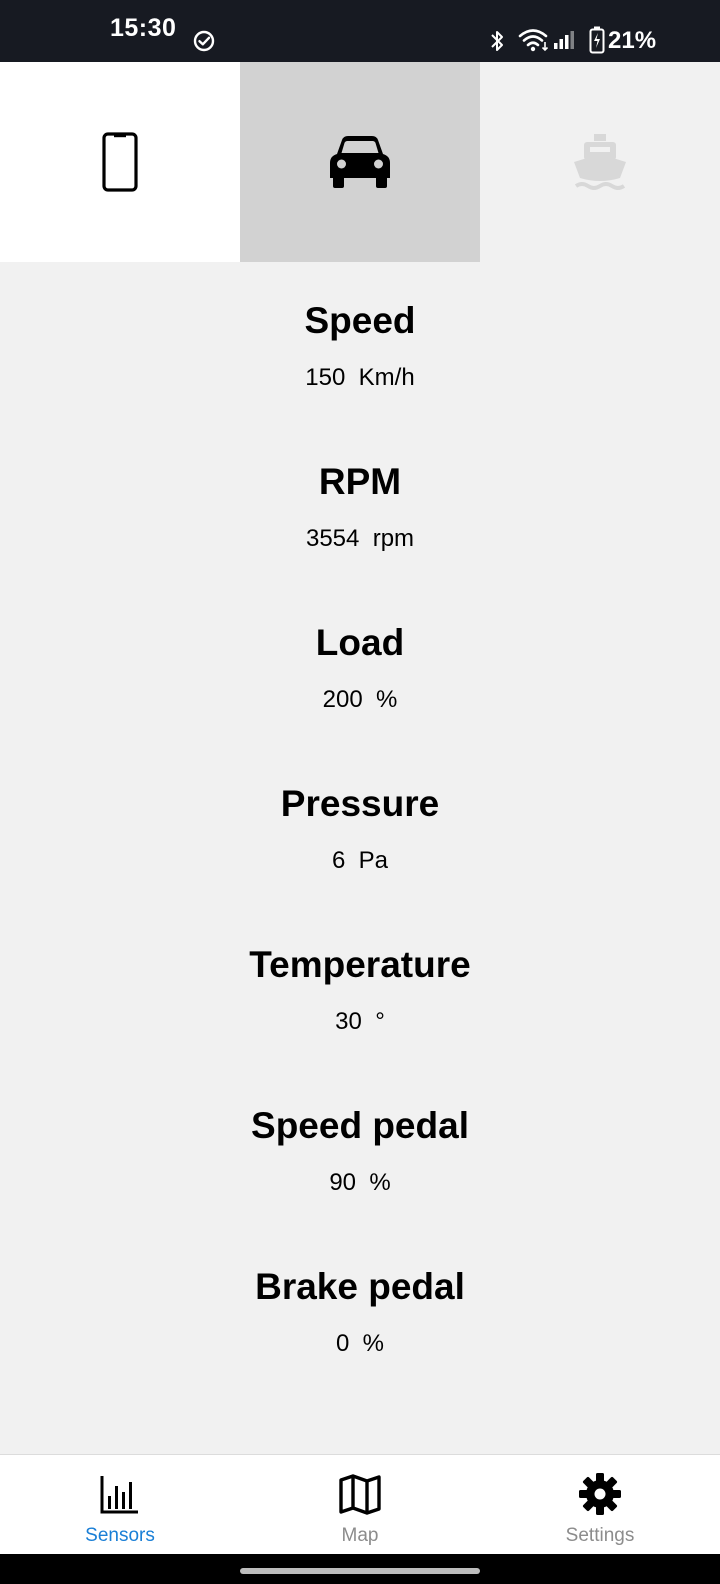 This screenshot has height=1584, width=720. What do you see at coordinates (360, 377) in the screenshot?
I see `sensor-value: 150 Km/h` at bounding box center [360, 377].